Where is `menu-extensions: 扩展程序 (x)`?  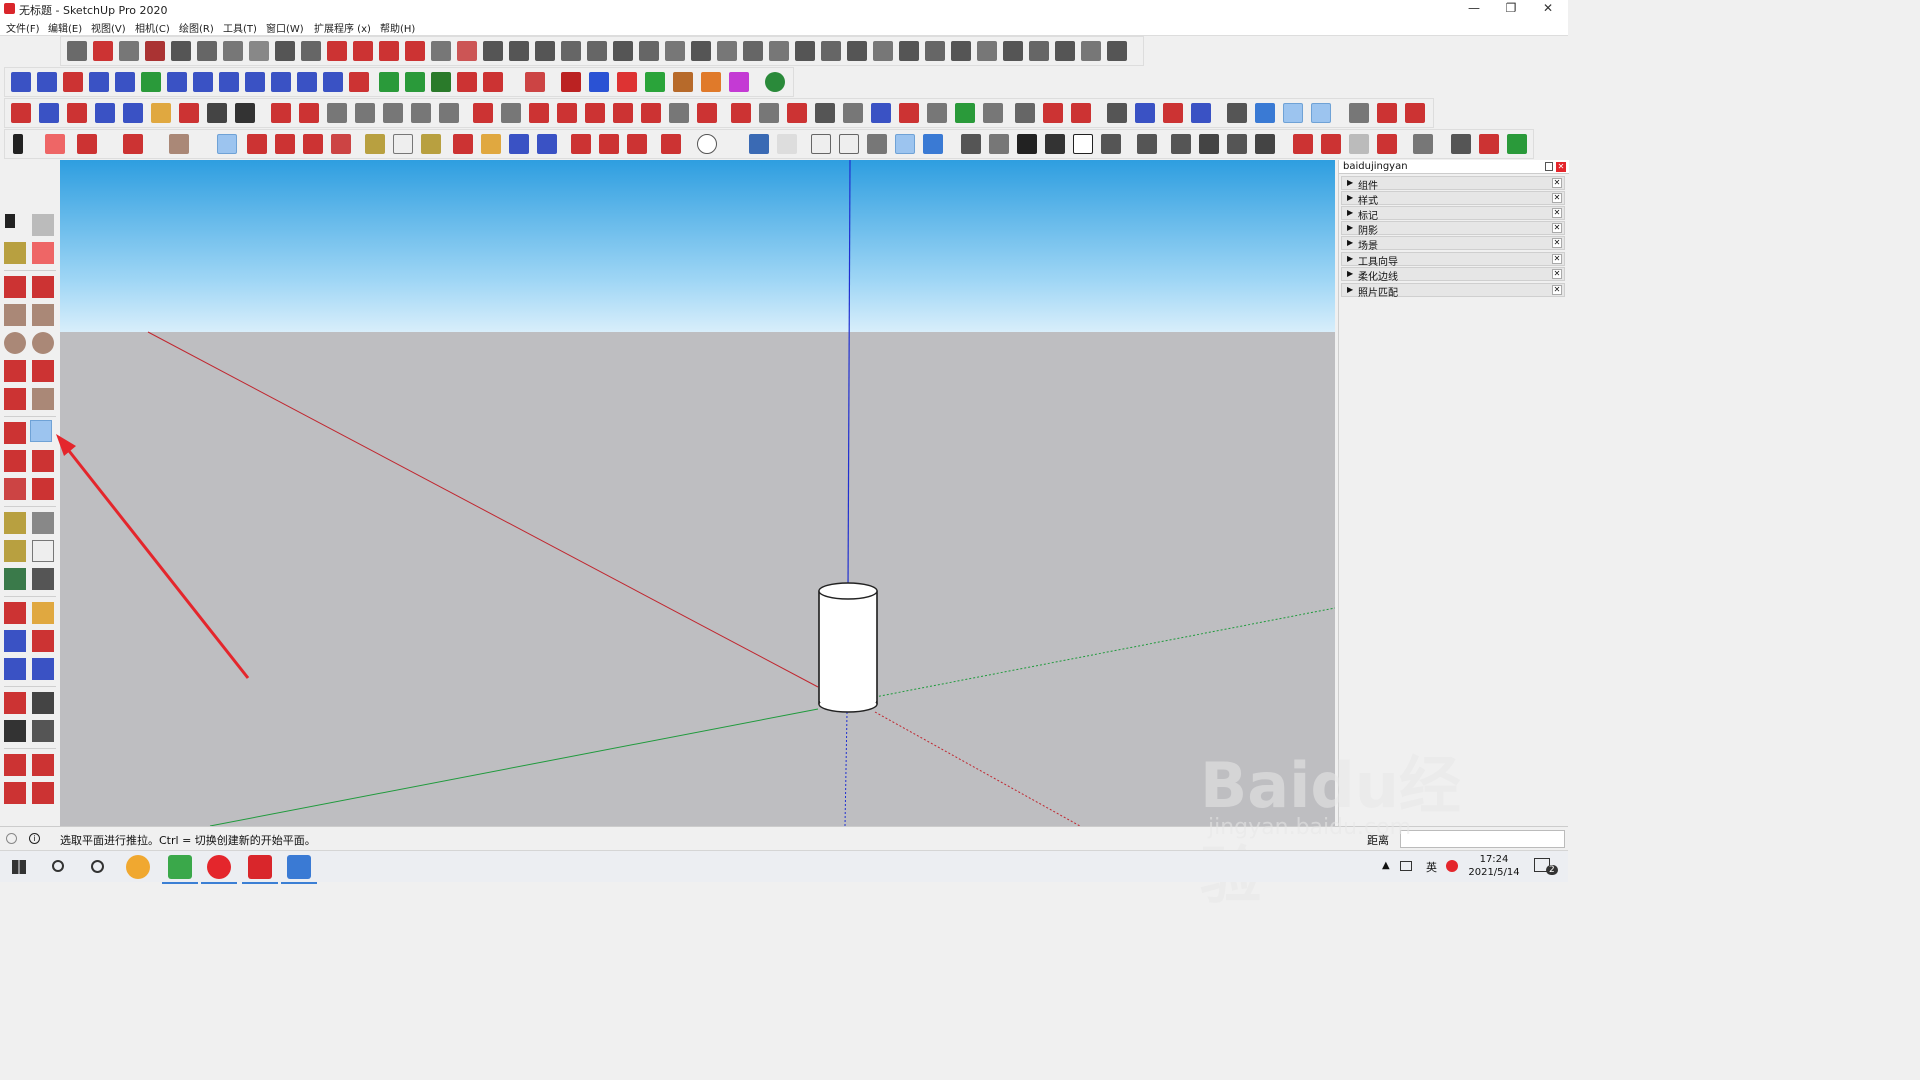 menu-extensions: 扩展程序 (x) is located at coordinates (342, 27).